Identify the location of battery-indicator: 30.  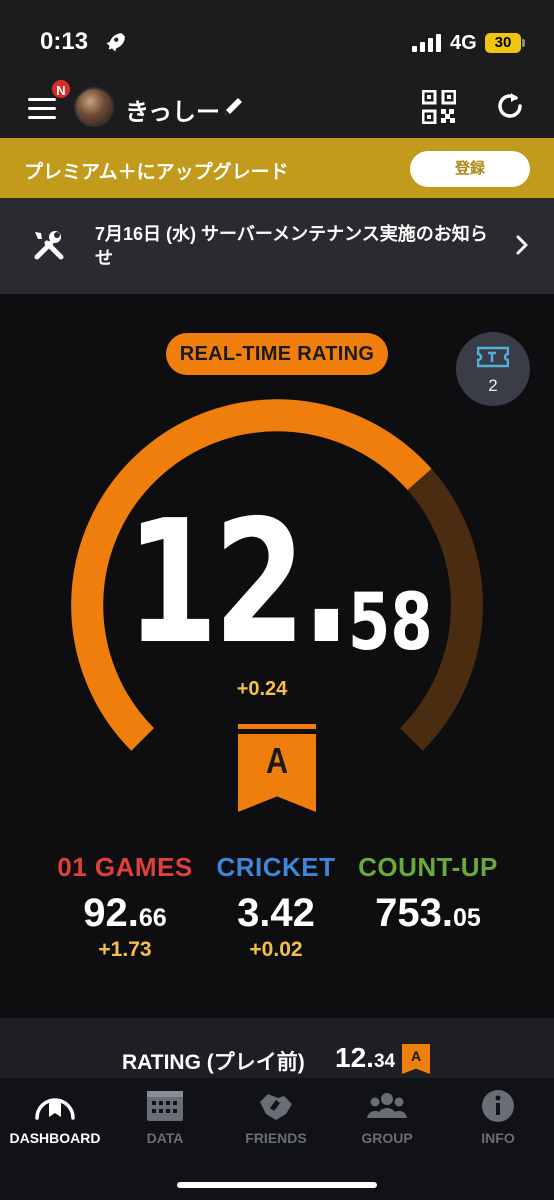
(503, 43).